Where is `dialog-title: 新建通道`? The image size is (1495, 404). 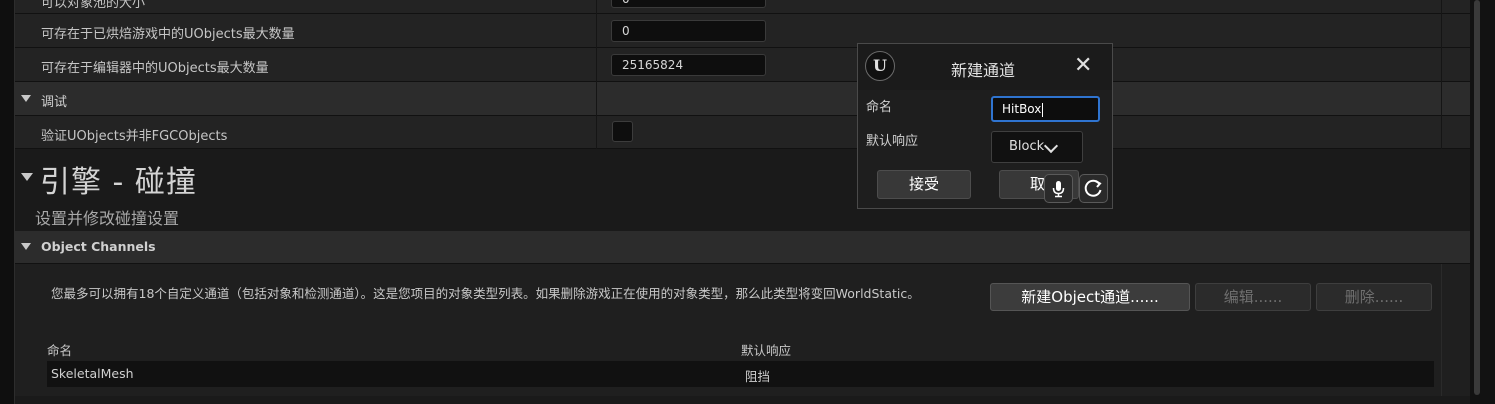
dialog-title: 新建通道 is located at coordinates (983, 70).